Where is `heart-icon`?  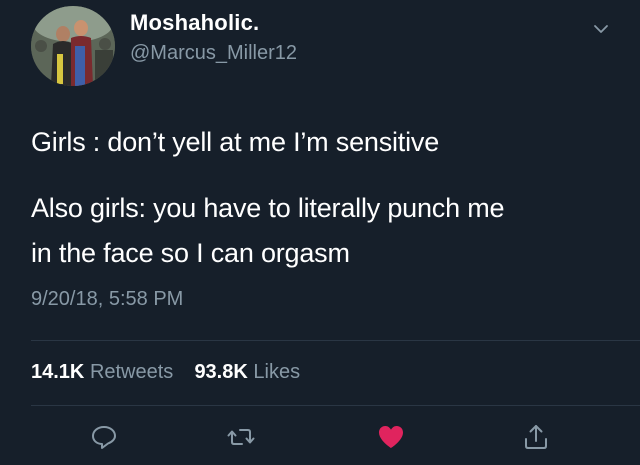 heart-icon is located at coordinates (391, 437).